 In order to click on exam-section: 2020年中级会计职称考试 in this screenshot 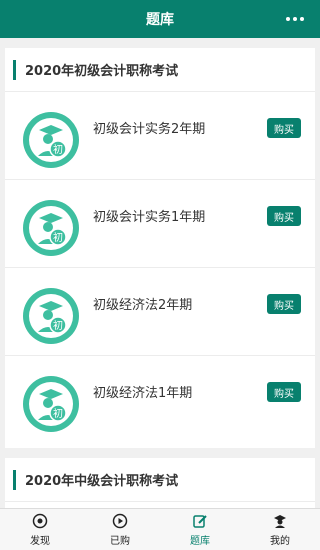, I will do `click(160, 483)`.